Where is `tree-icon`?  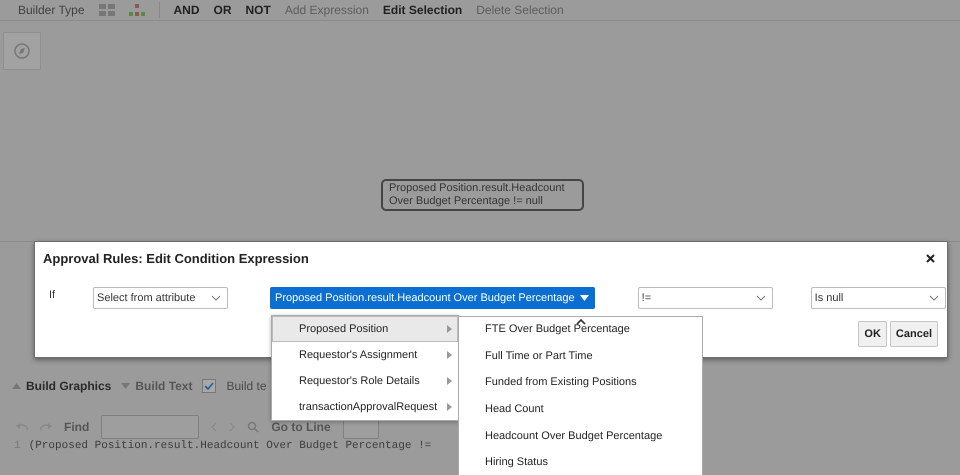
tree-icon is located at coordinates (136, 10).